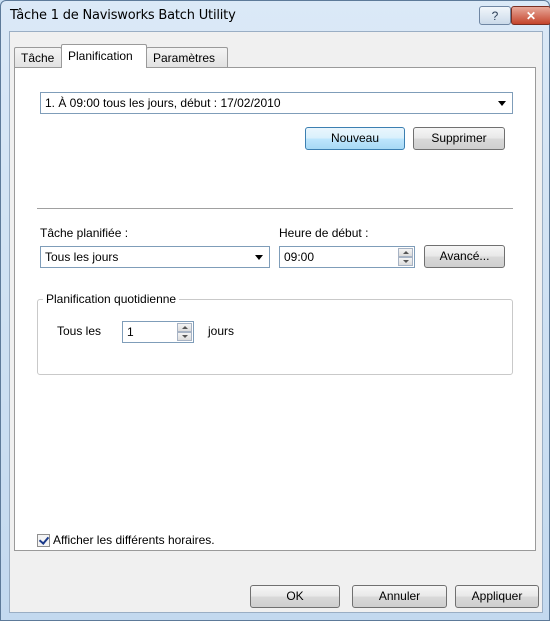 The image size is (550, 621). I want to click on start-time-input: 09:00, so click(347, 257).